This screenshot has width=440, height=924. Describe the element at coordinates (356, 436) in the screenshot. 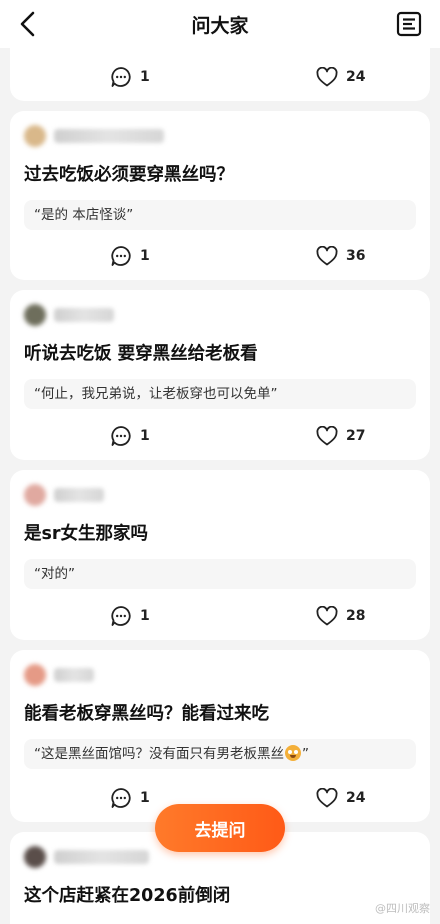

I see `like-count: 27` at that location.